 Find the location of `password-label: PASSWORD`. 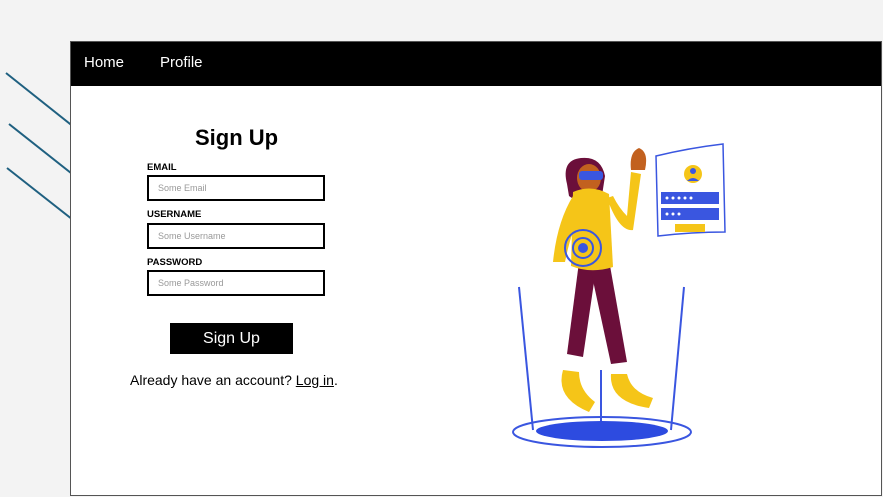

password-label: PASSWORD is located at coordinates (175, 262).